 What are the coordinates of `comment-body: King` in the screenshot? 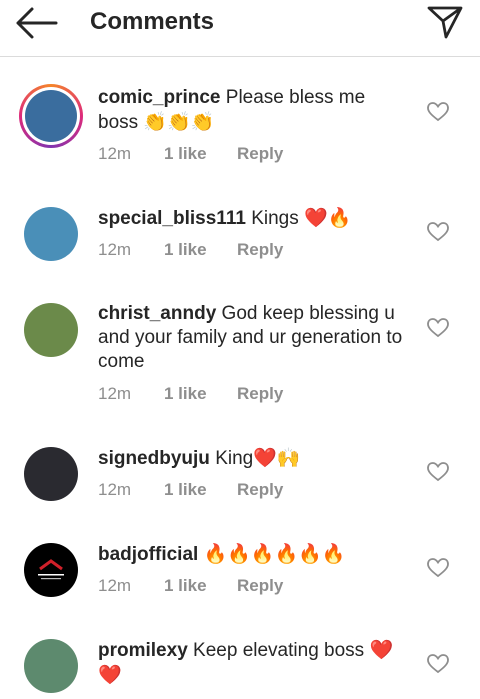 It's located at (234, 458).